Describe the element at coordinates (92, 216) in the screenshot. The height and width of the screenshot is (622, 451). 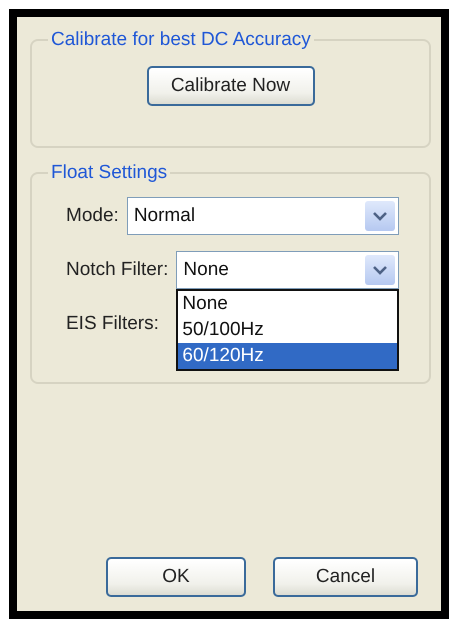
I see `field-label: Mode:` at that location.